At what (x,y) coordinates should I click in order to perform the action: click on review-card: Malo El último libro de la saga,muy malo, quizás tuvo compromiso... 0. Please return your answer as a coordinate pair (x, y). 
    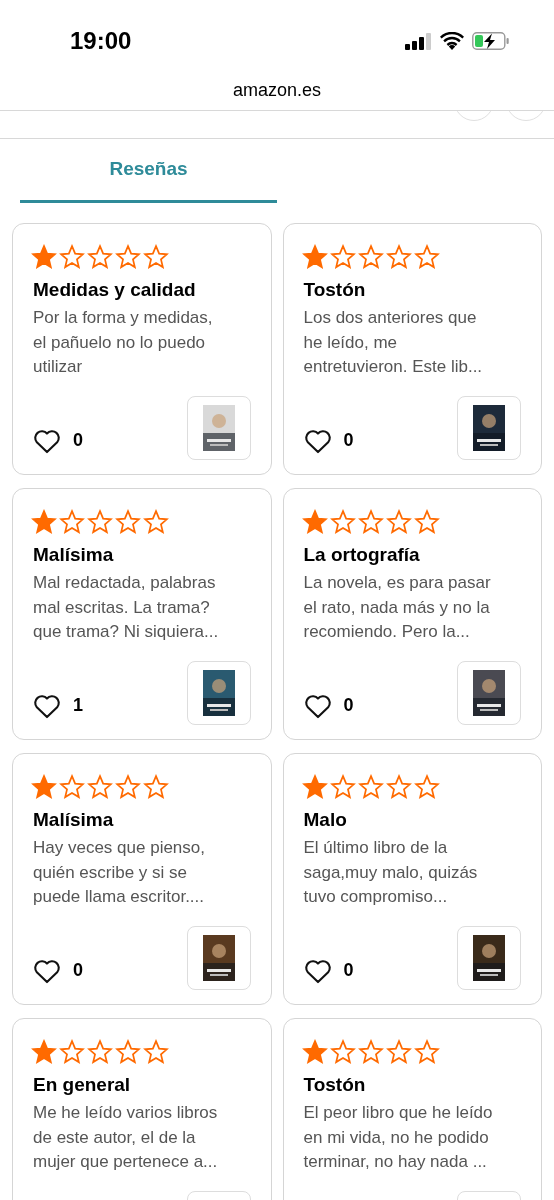
    Looking at the image, I should click on (412, 879).